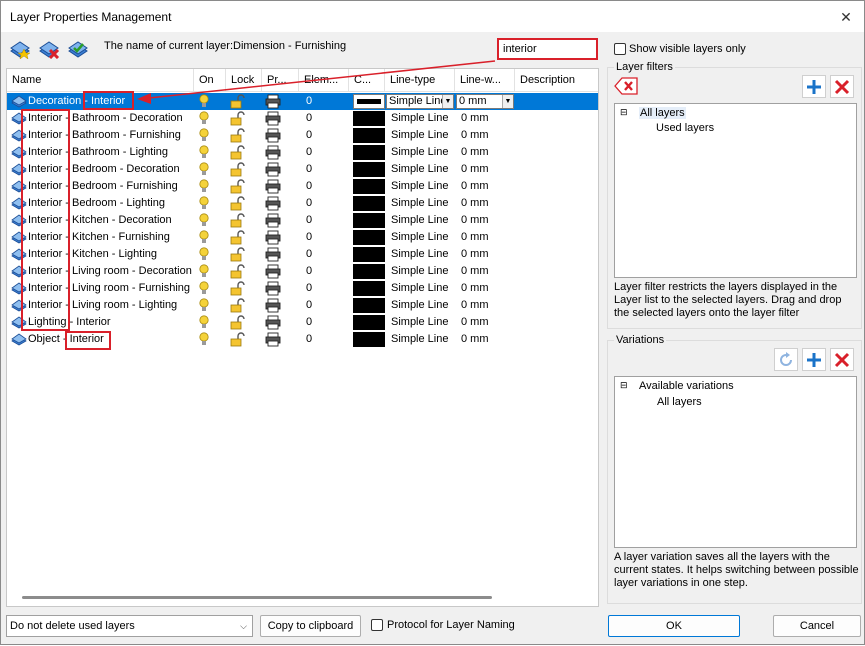 The width and height of the screenshot is (865, 646). What do you see at coordinates (620, 49) in the screenshot?
I see `show-visible-checkbox` at bounding box center [620, 49].